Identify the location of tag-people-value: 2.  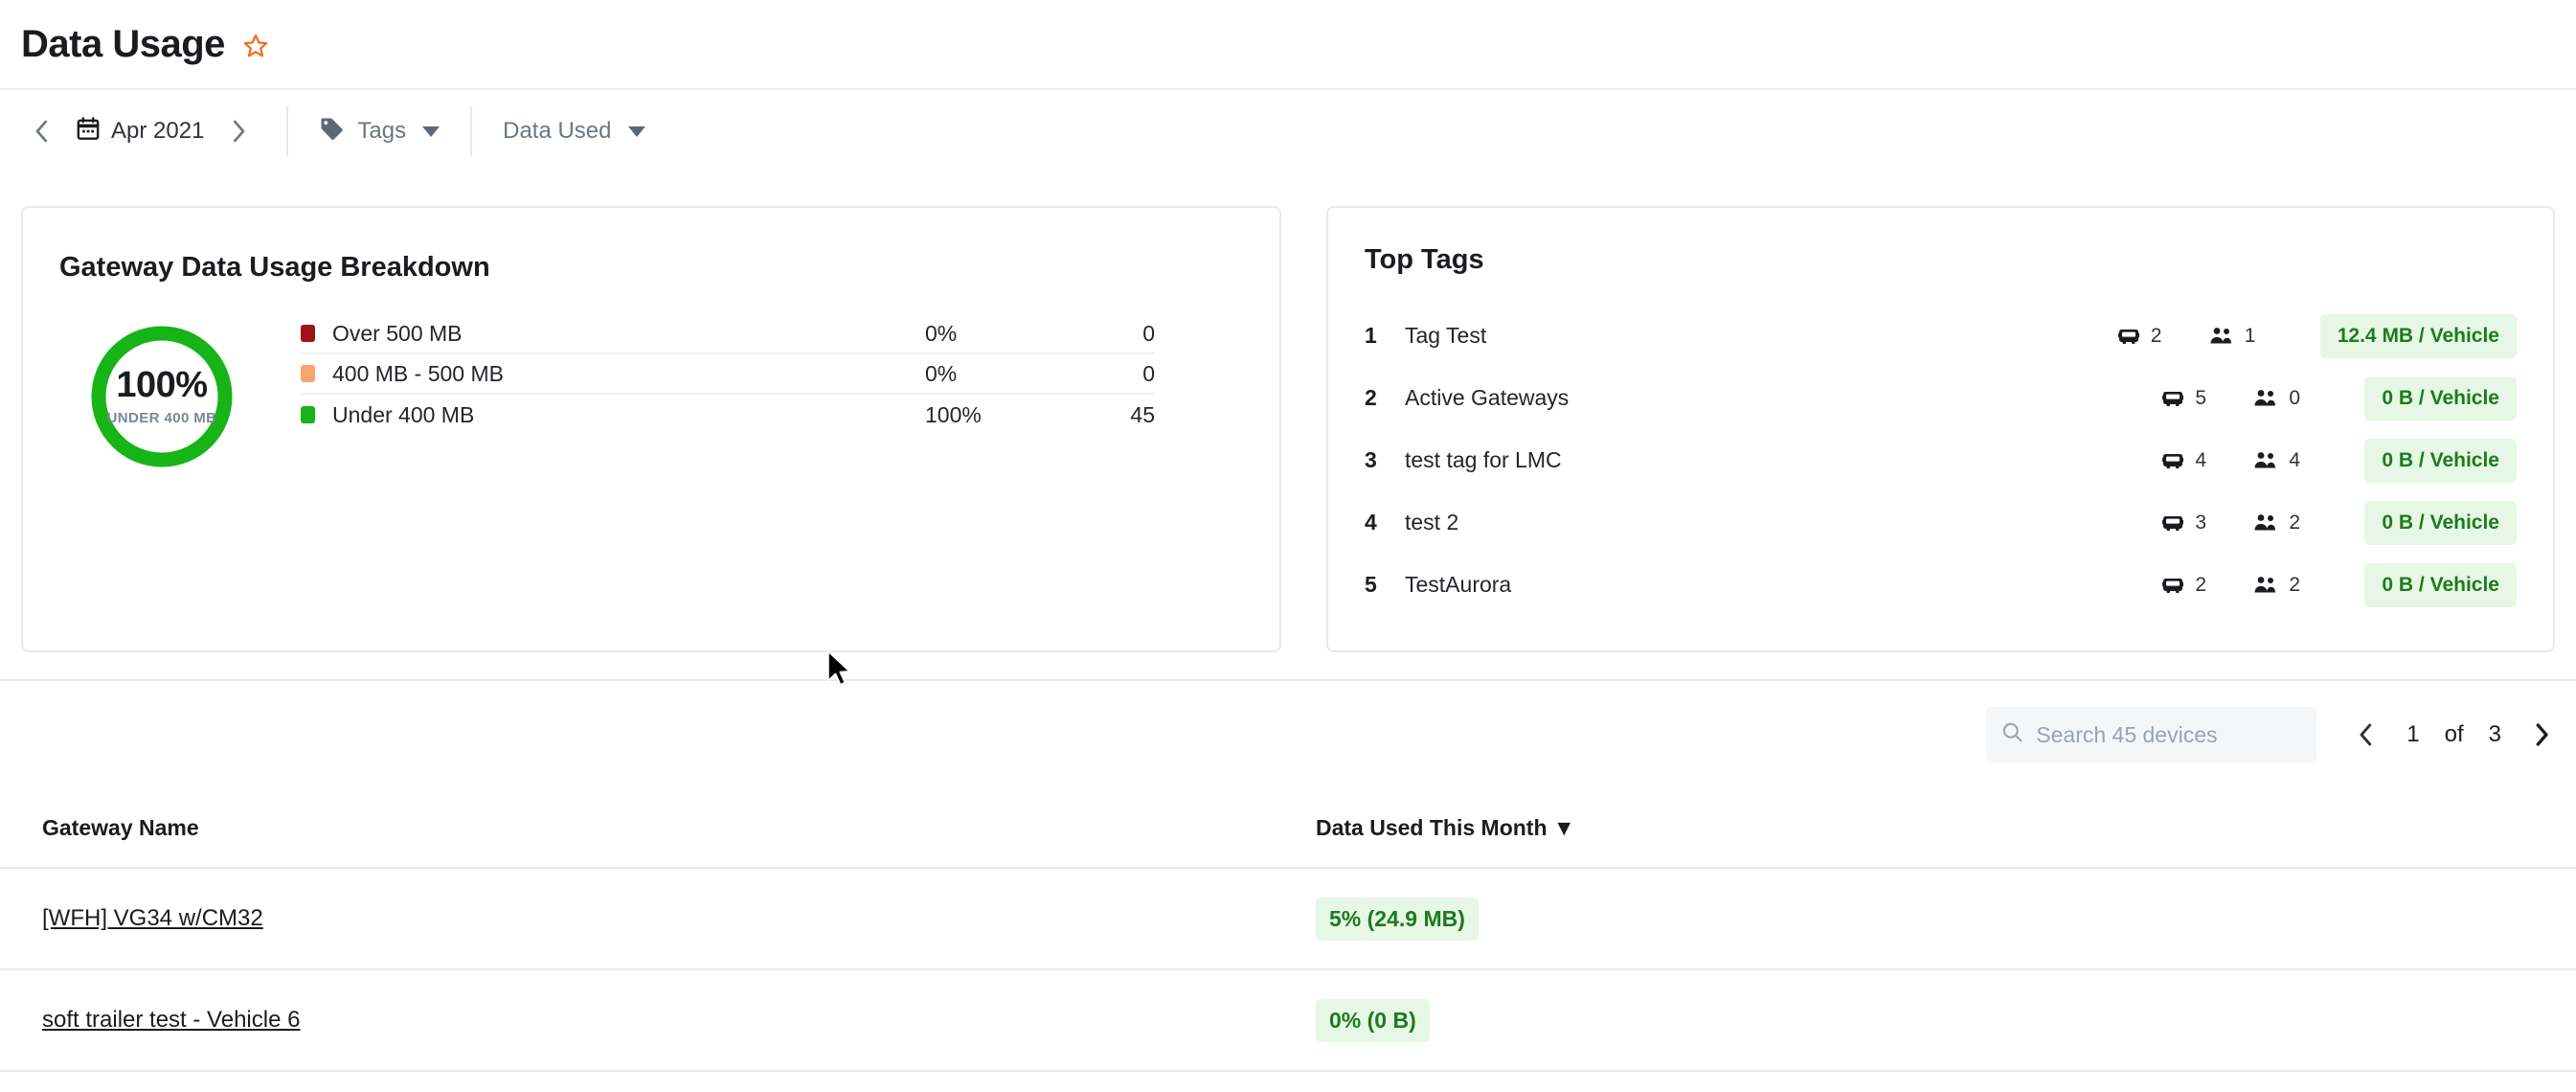
(2295, 522).